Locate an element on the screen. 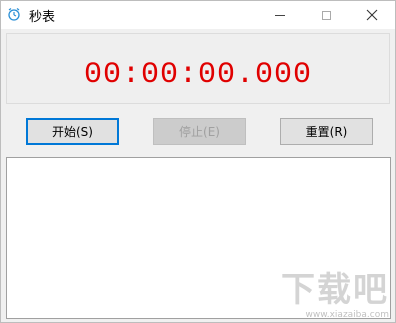  reset-button: 重置(R) is located at coordinates (326, 131).